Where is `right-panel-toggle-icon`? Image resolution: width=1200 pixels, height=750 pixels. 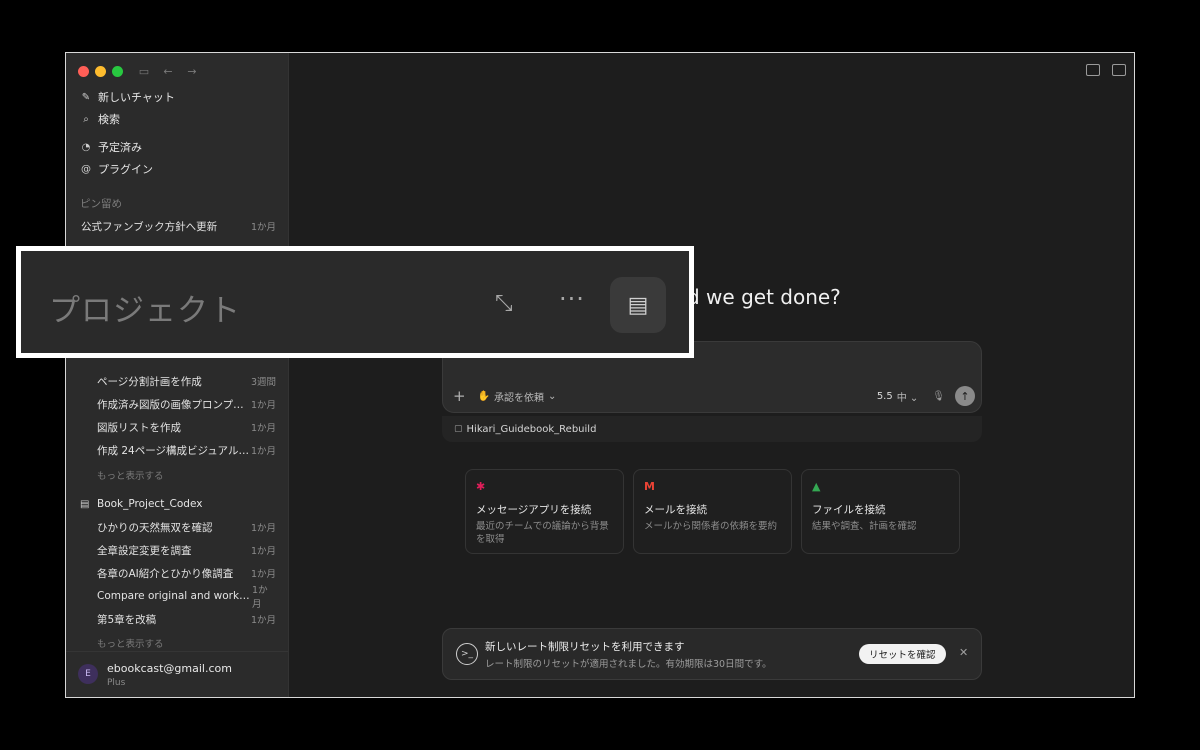 right-panel-toggle-icon is located at coordinates (1119, 70).